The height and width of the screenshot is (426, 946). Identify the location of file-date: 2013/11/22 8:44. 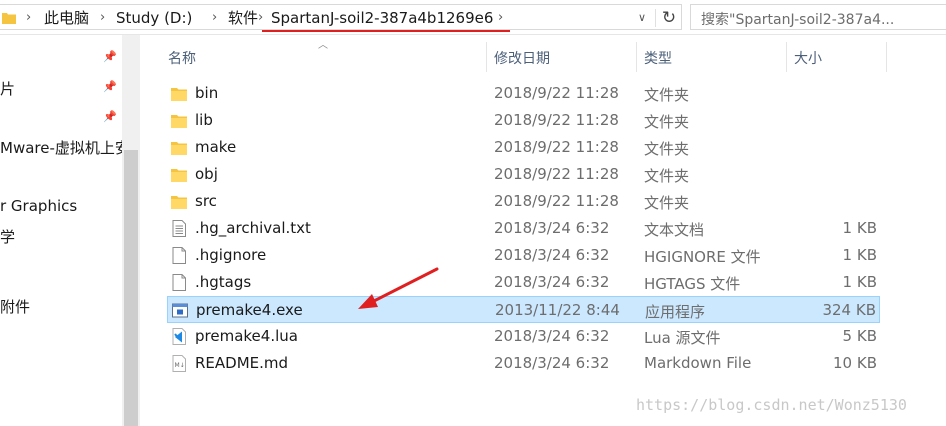
(557, 310).